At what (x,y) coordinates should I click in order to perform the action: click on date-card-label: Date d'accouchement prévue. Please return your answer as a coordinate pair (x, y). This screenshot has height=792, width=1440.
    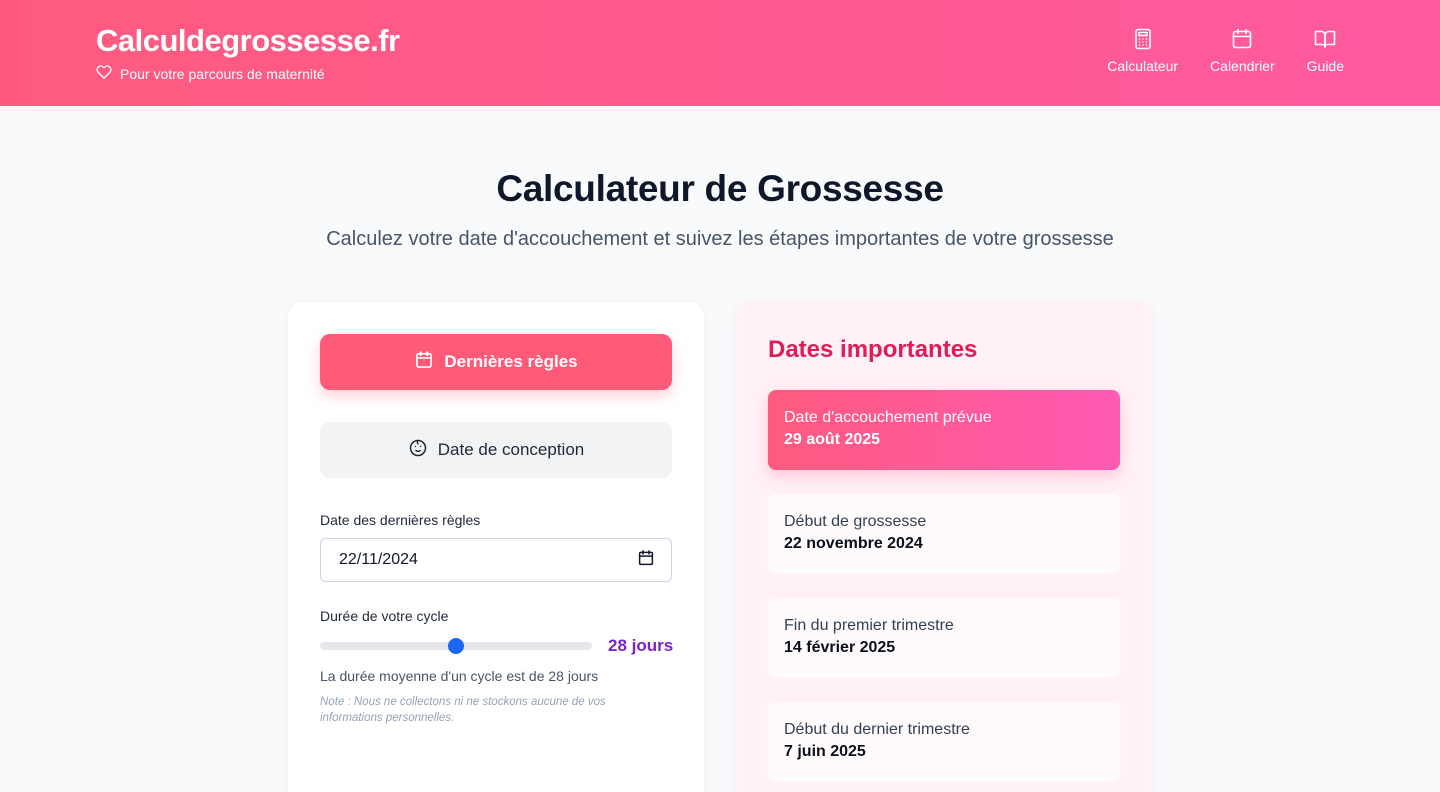
    Looking at the image, I should click on (888, 417).